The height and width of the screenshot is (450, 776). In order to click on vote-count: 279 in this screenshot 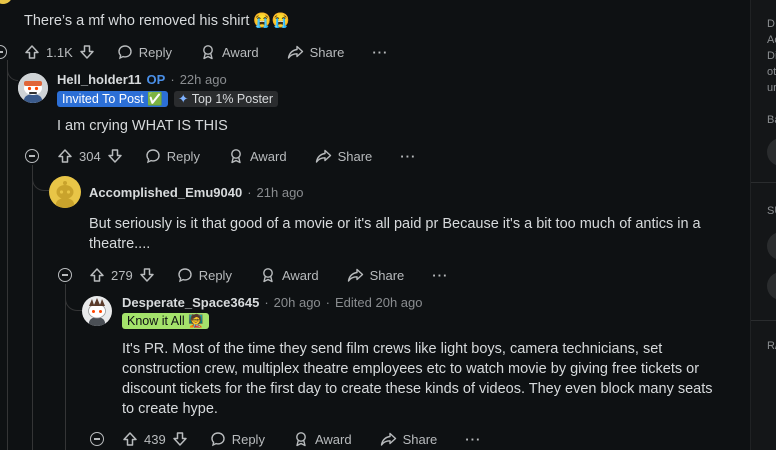, I will do `click(122, 275)`.